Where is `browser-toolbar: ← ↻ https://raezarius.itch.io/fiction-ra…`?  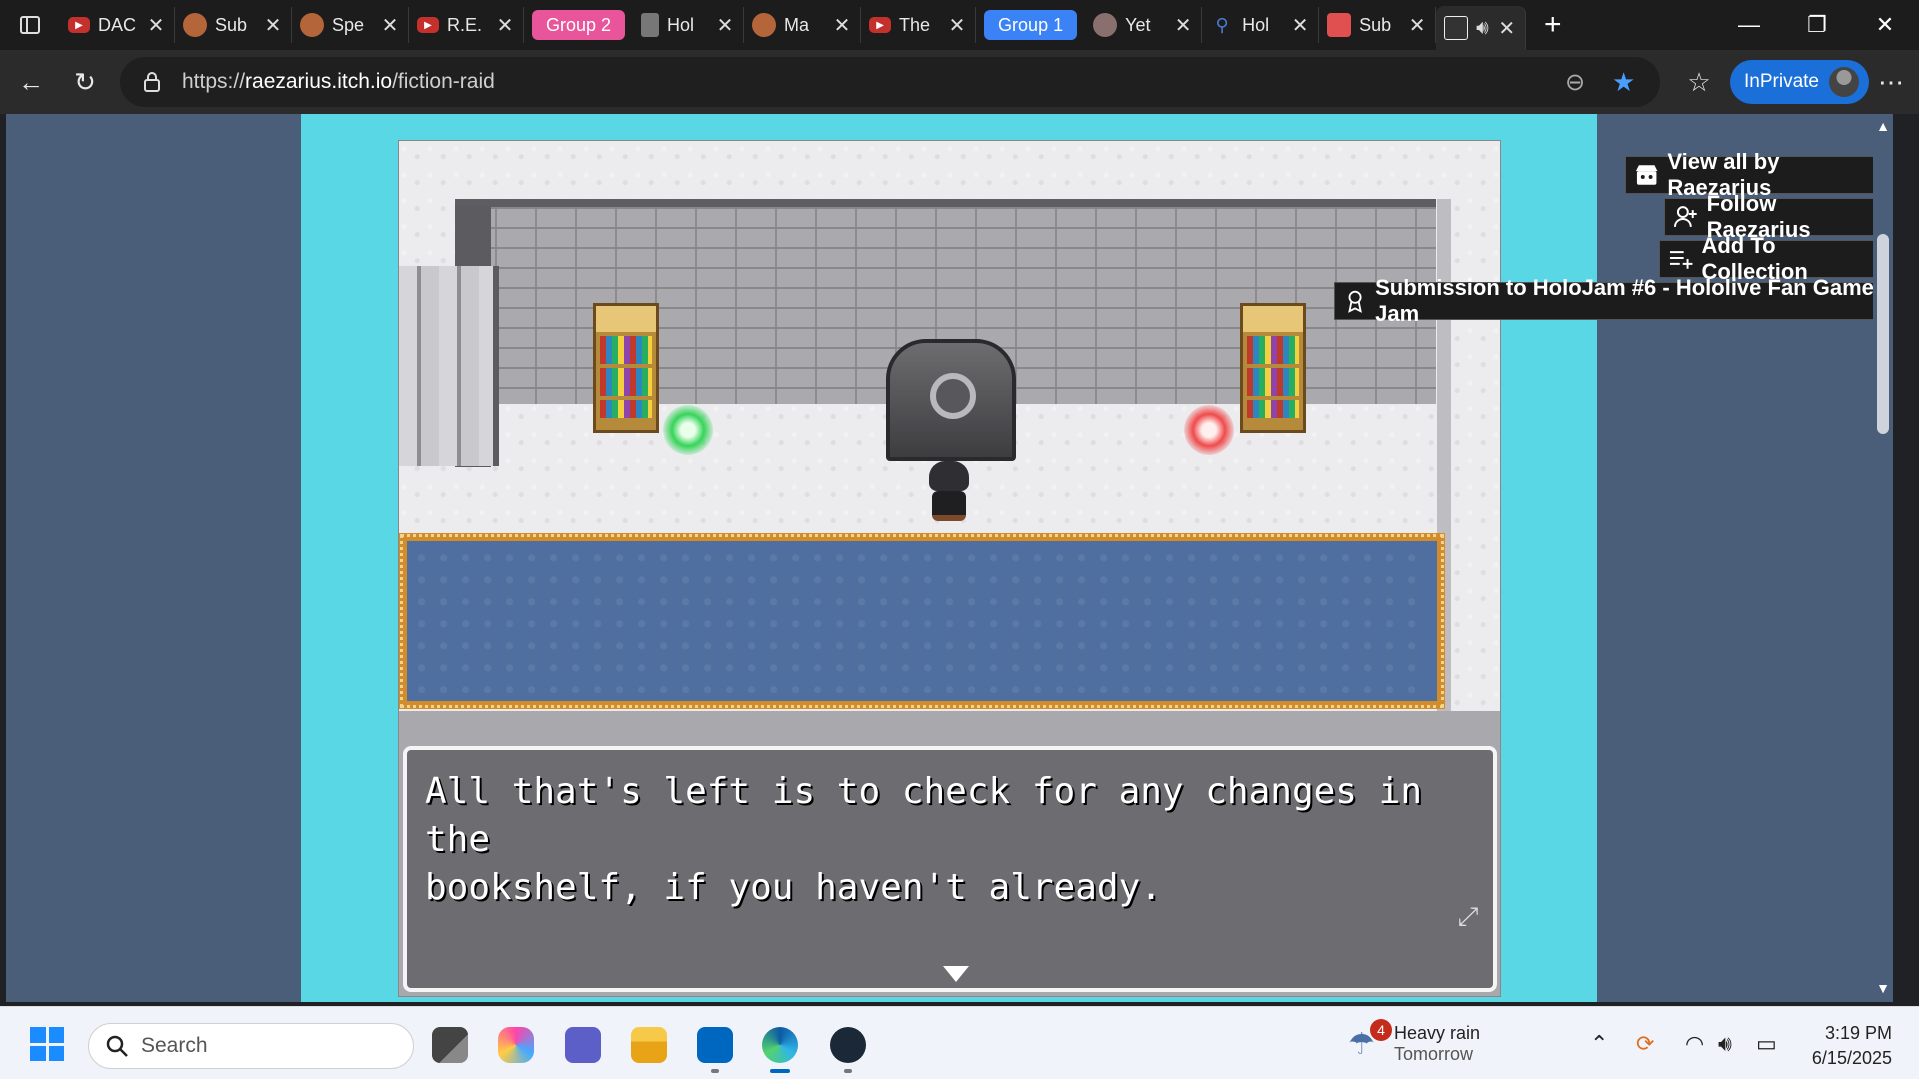
browser-toolbar: ← ↻ https://raezarius.itch.io/fiction-ra… is located at coordinates (959, 82).